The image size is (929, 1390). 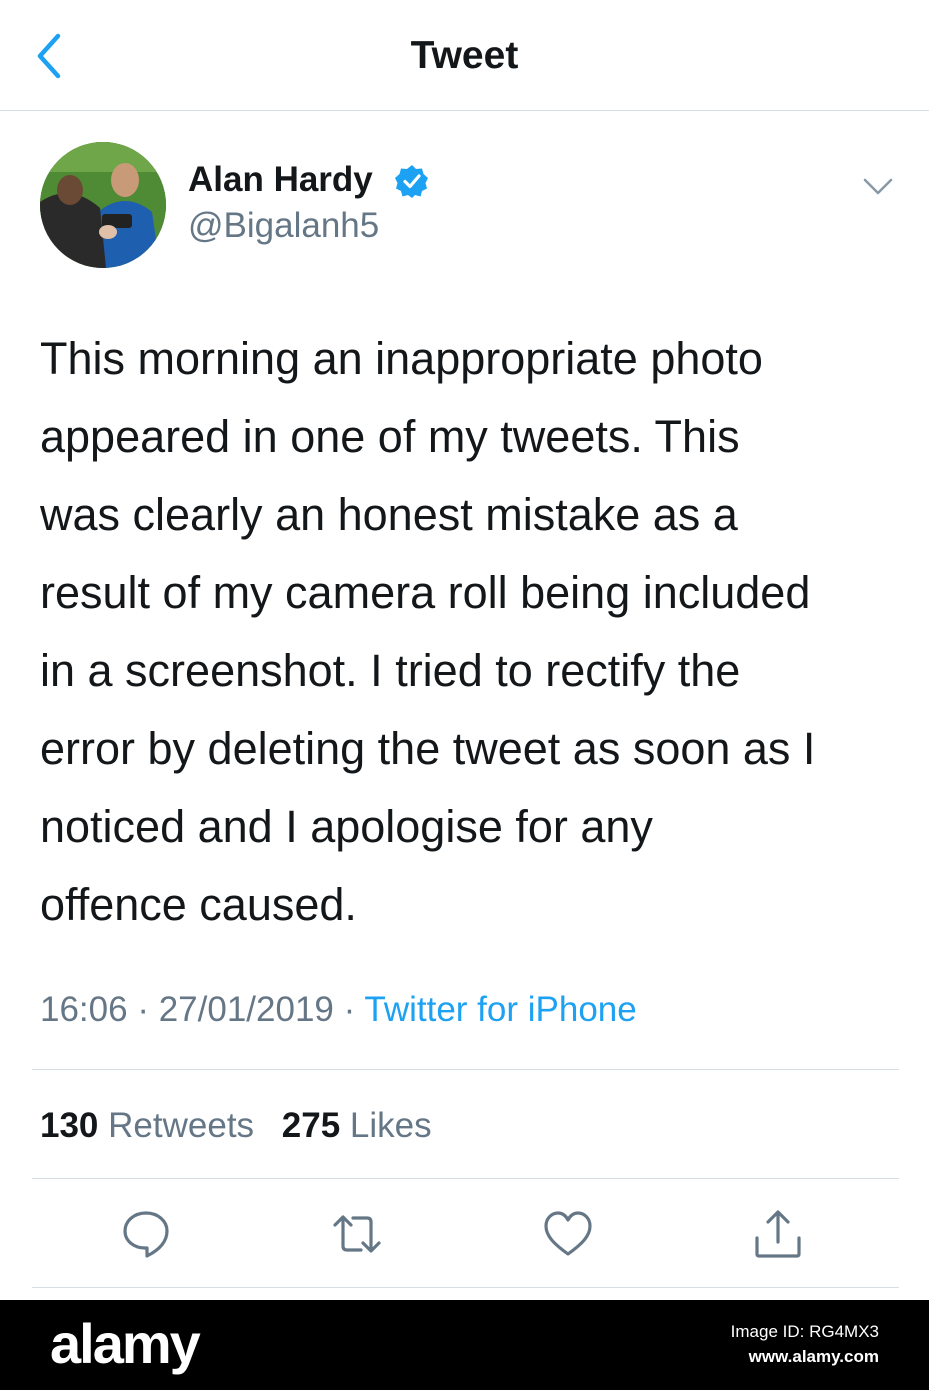 What do you see at coordinates (411, 181) in the screenshot?
I see `verified-badge-icon` at bounding box center [411, 181].